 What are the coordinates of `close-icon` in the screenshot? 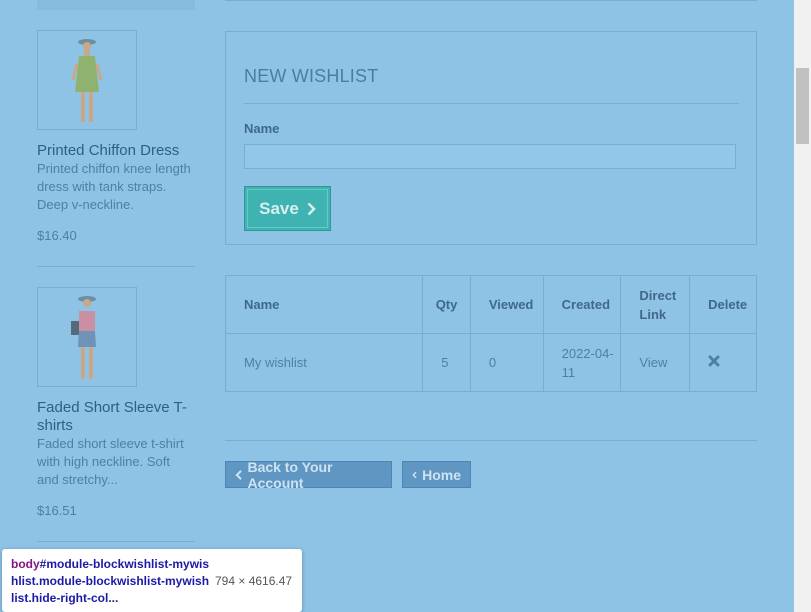 It's located at (714, 361).